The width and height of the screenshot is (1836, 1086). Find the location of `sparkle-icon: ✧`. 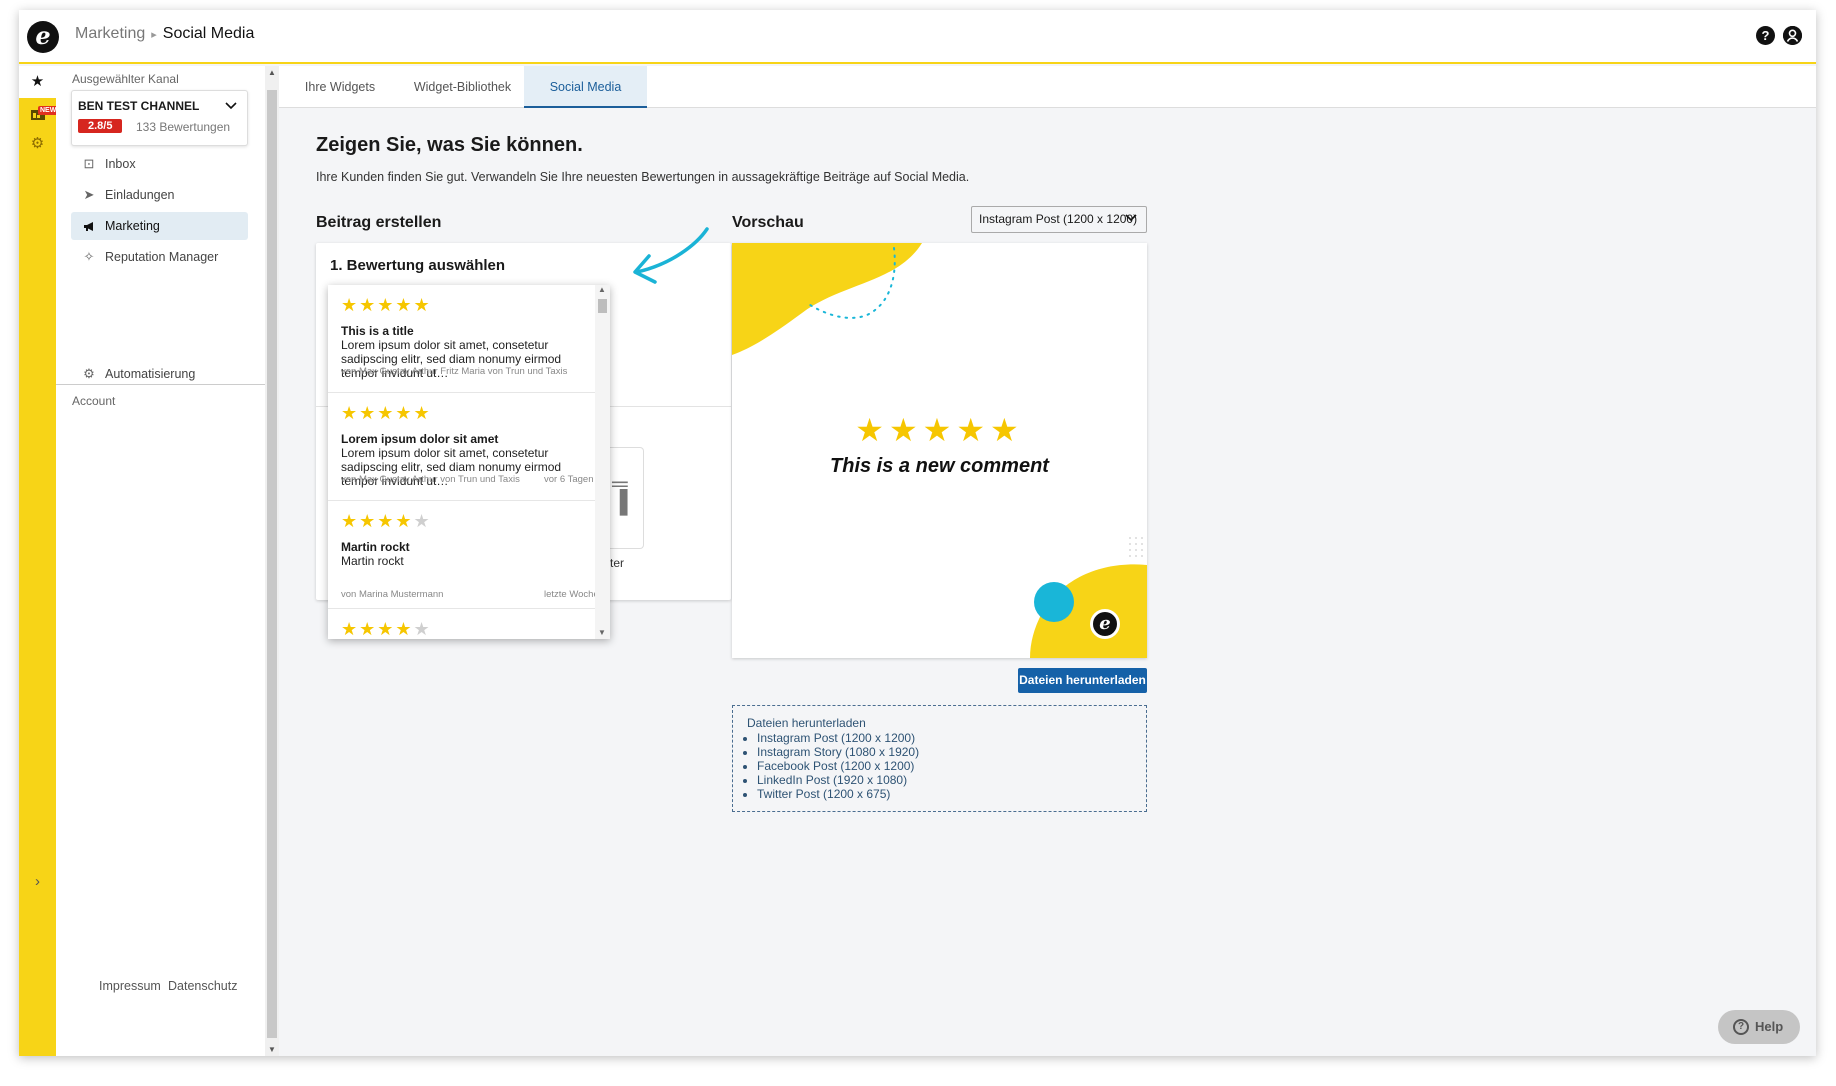

sparkle-icon: ✧ is located at coordinates (89, 256).